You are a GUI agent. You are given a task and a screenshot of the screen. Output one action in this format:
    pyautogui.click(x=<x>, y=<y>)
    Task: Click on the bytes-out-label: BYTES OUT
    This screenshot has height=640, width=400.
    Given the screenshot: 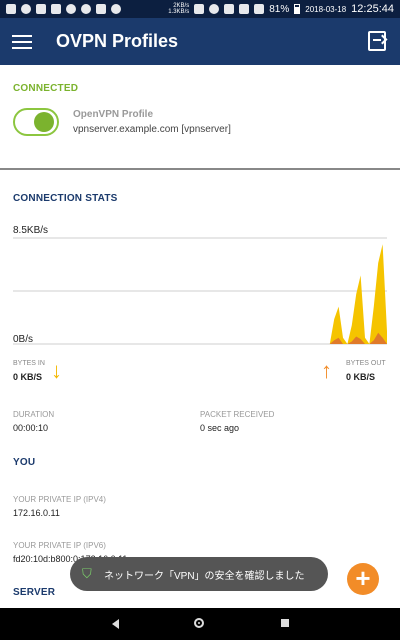 What is the action you would take?
    pyautogui.click(x=366, y=363)
    